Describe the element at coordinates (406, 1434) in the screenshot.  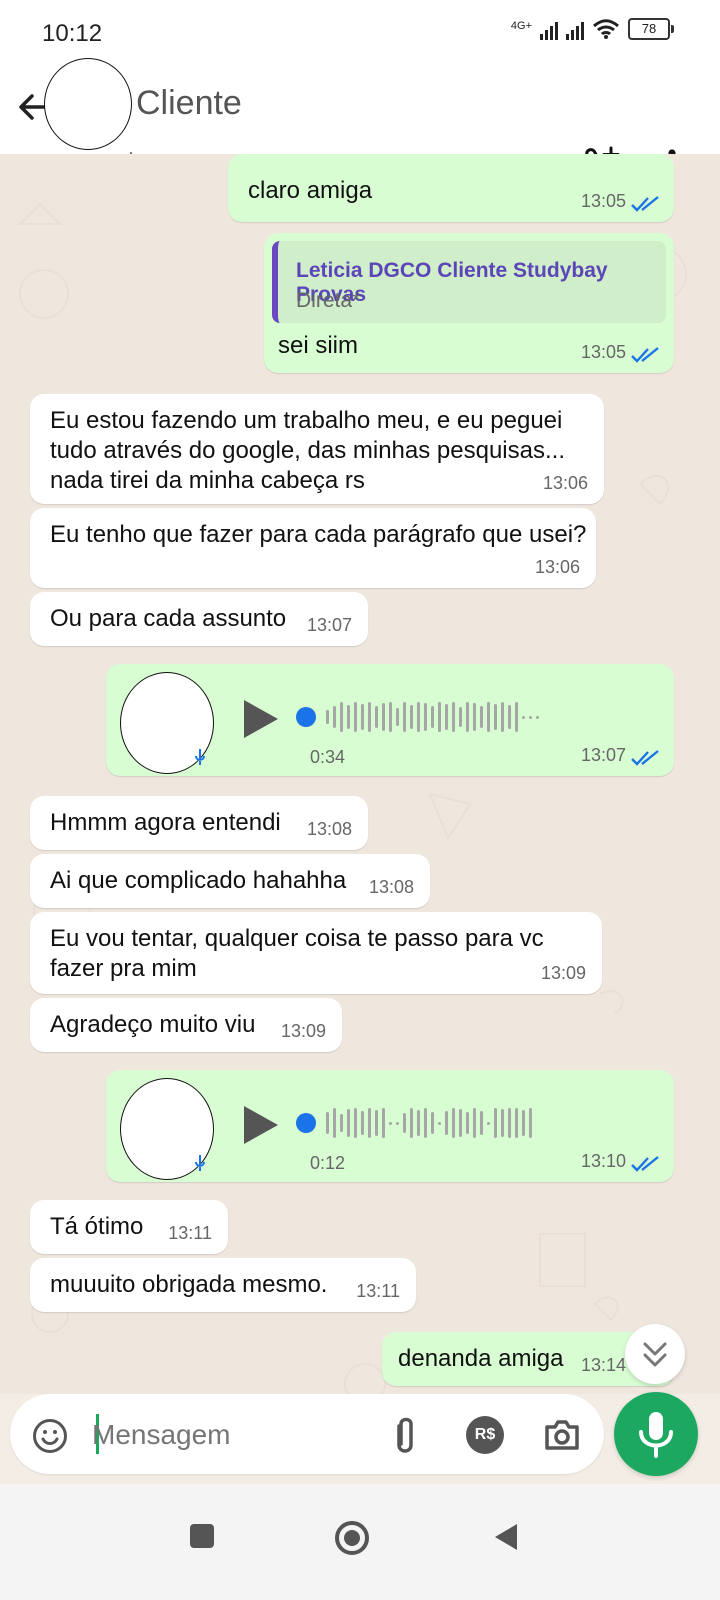
I see `paperclip-icon` at that location.